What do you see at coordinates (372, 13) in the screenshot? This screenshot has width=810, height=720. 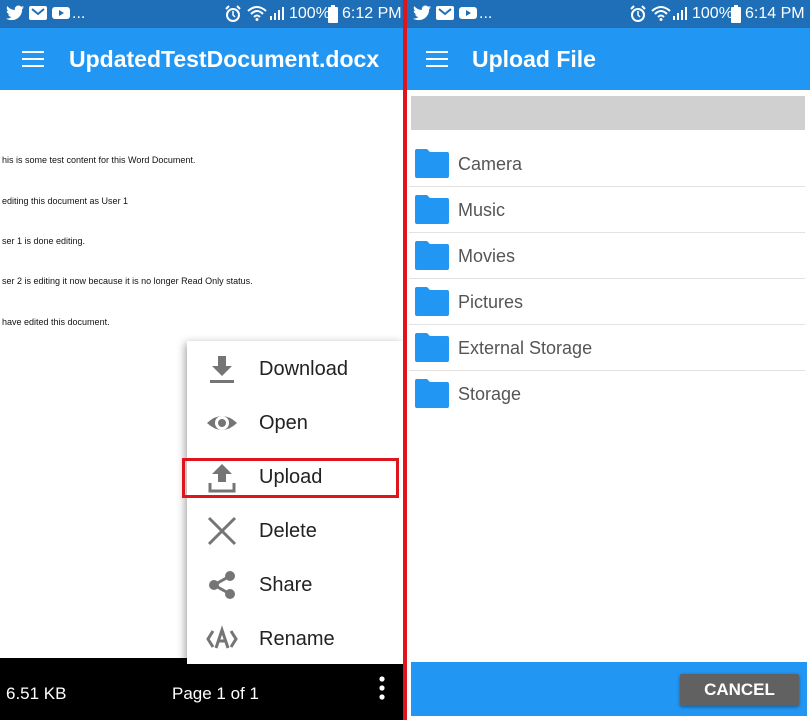 I see `status-time: 6:12 PM` at bounding box center [372, 13].